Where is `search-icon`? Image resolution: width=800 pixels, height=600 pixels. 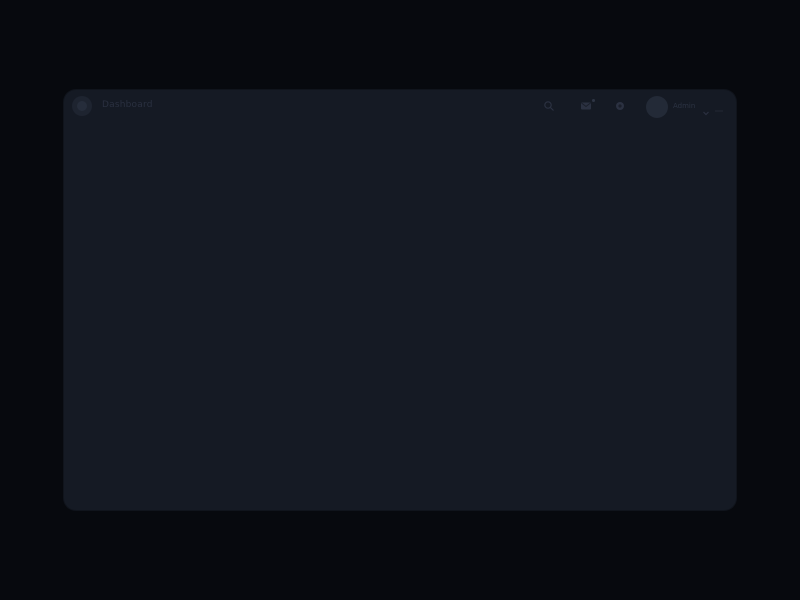
search-icon is located at coordinates (549, 106).